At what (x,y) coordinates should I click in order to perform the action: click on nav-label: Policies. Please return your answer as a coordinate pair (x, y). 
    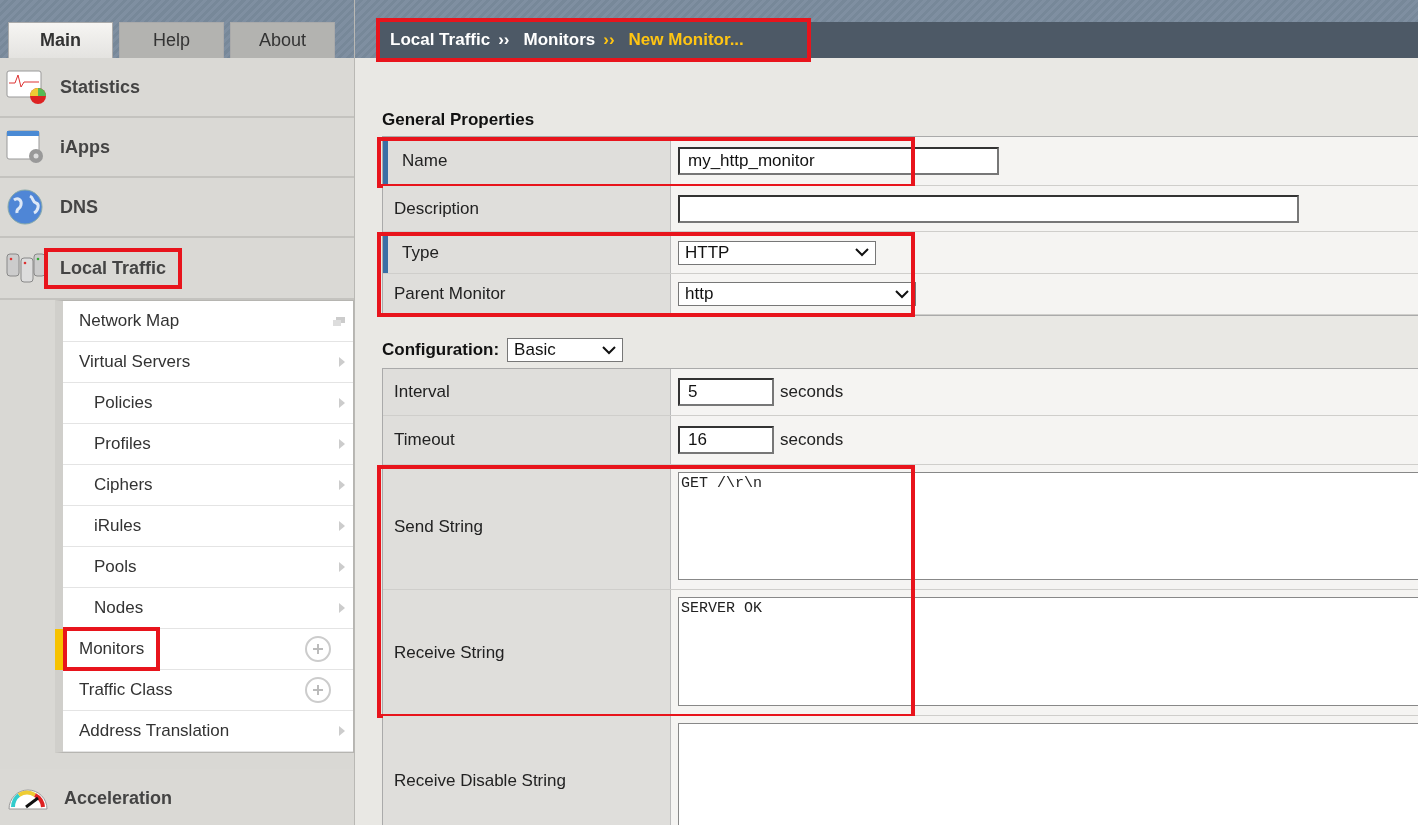
    Looking at the image, I should click on (123, 403).